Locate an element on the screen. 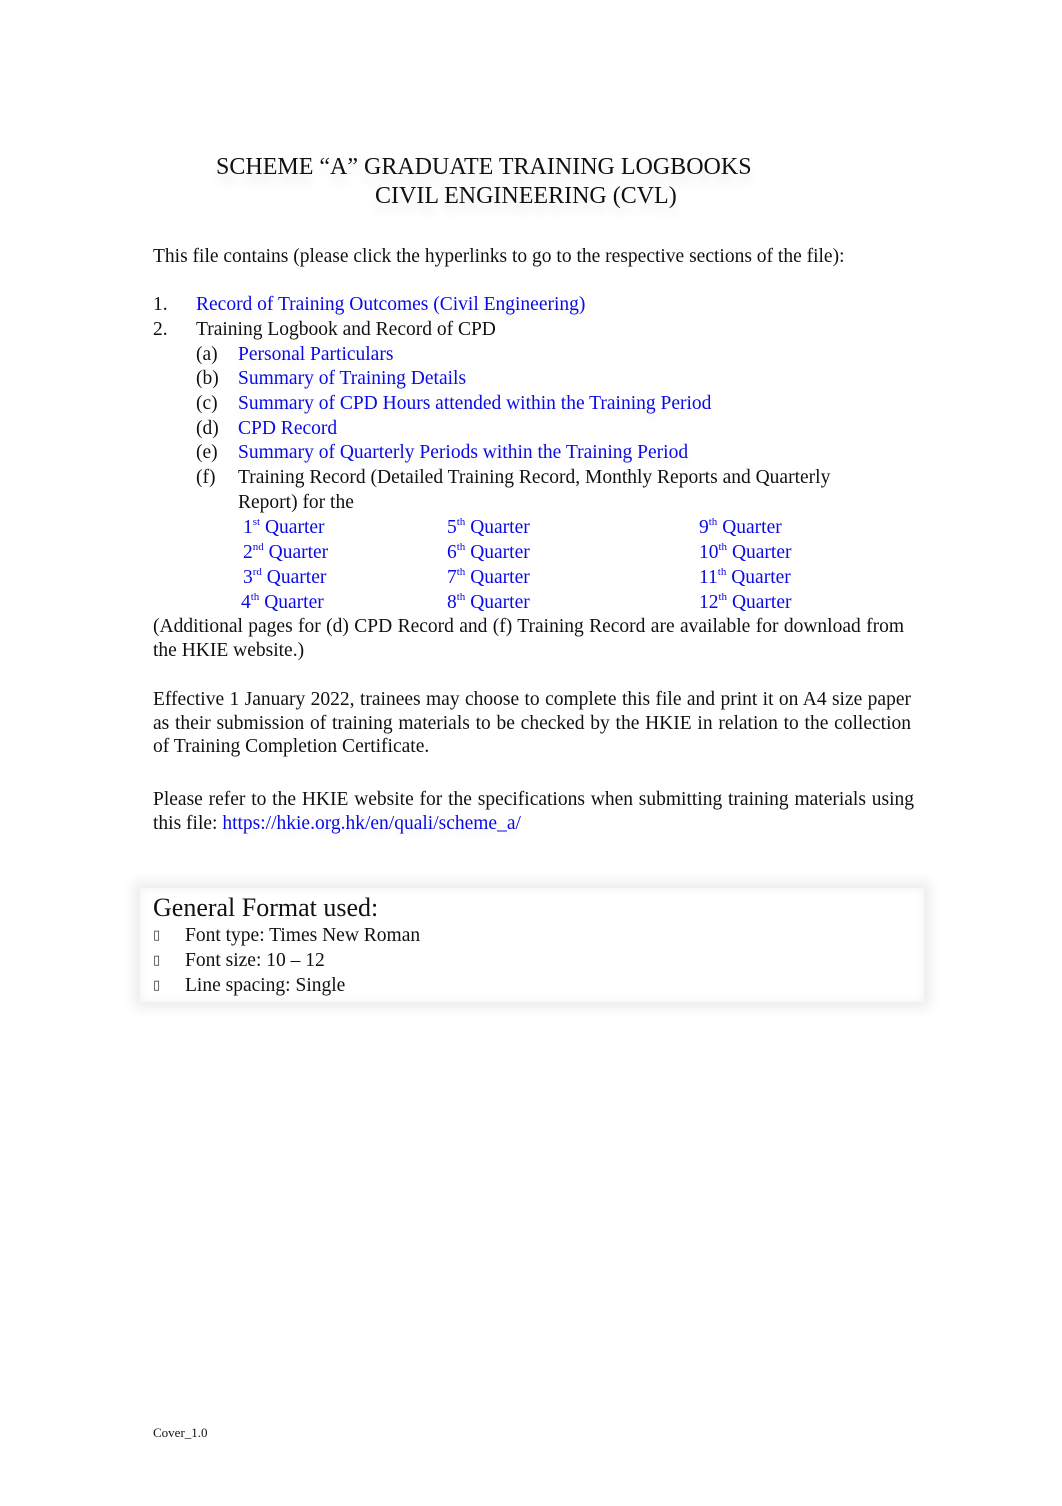  link-quarter-1: 1st Quarter is located at coordinates (284, 528).